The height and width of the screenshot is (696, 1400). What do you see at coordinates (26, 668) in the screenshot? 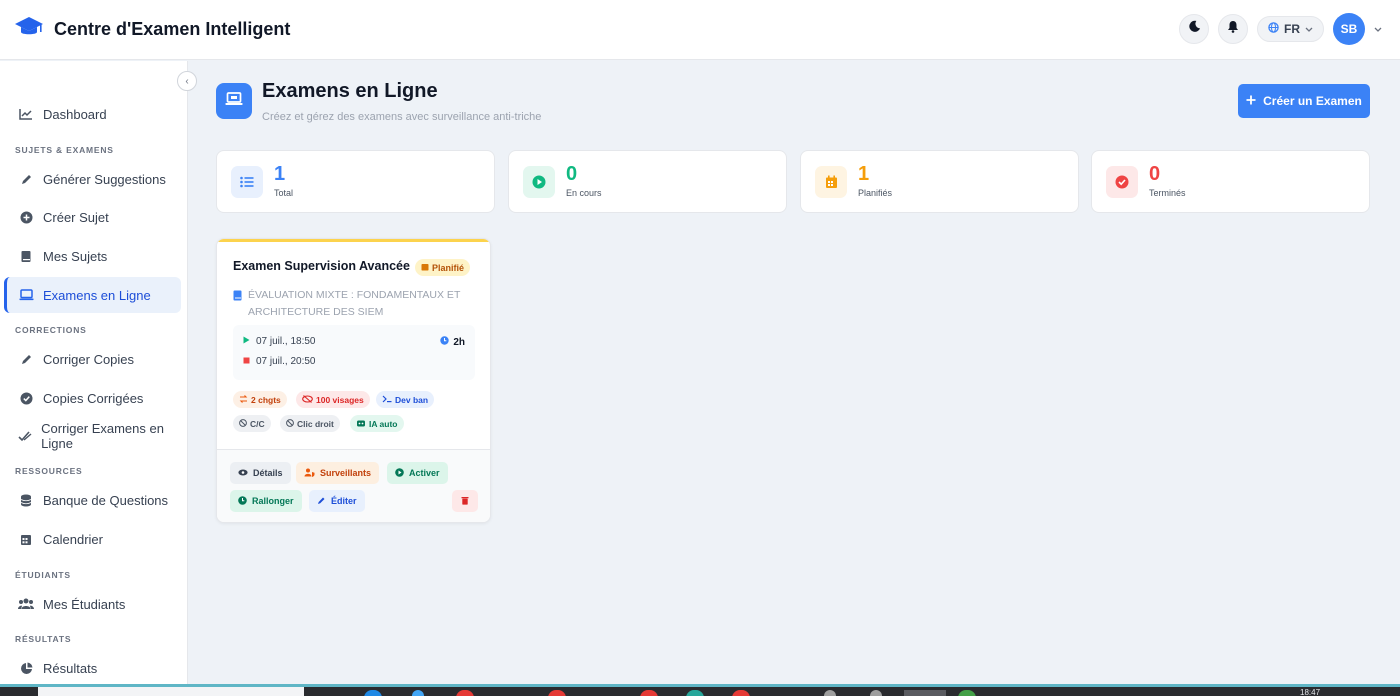
I see `pie-chart-icon` at bounding box center [26, 668].